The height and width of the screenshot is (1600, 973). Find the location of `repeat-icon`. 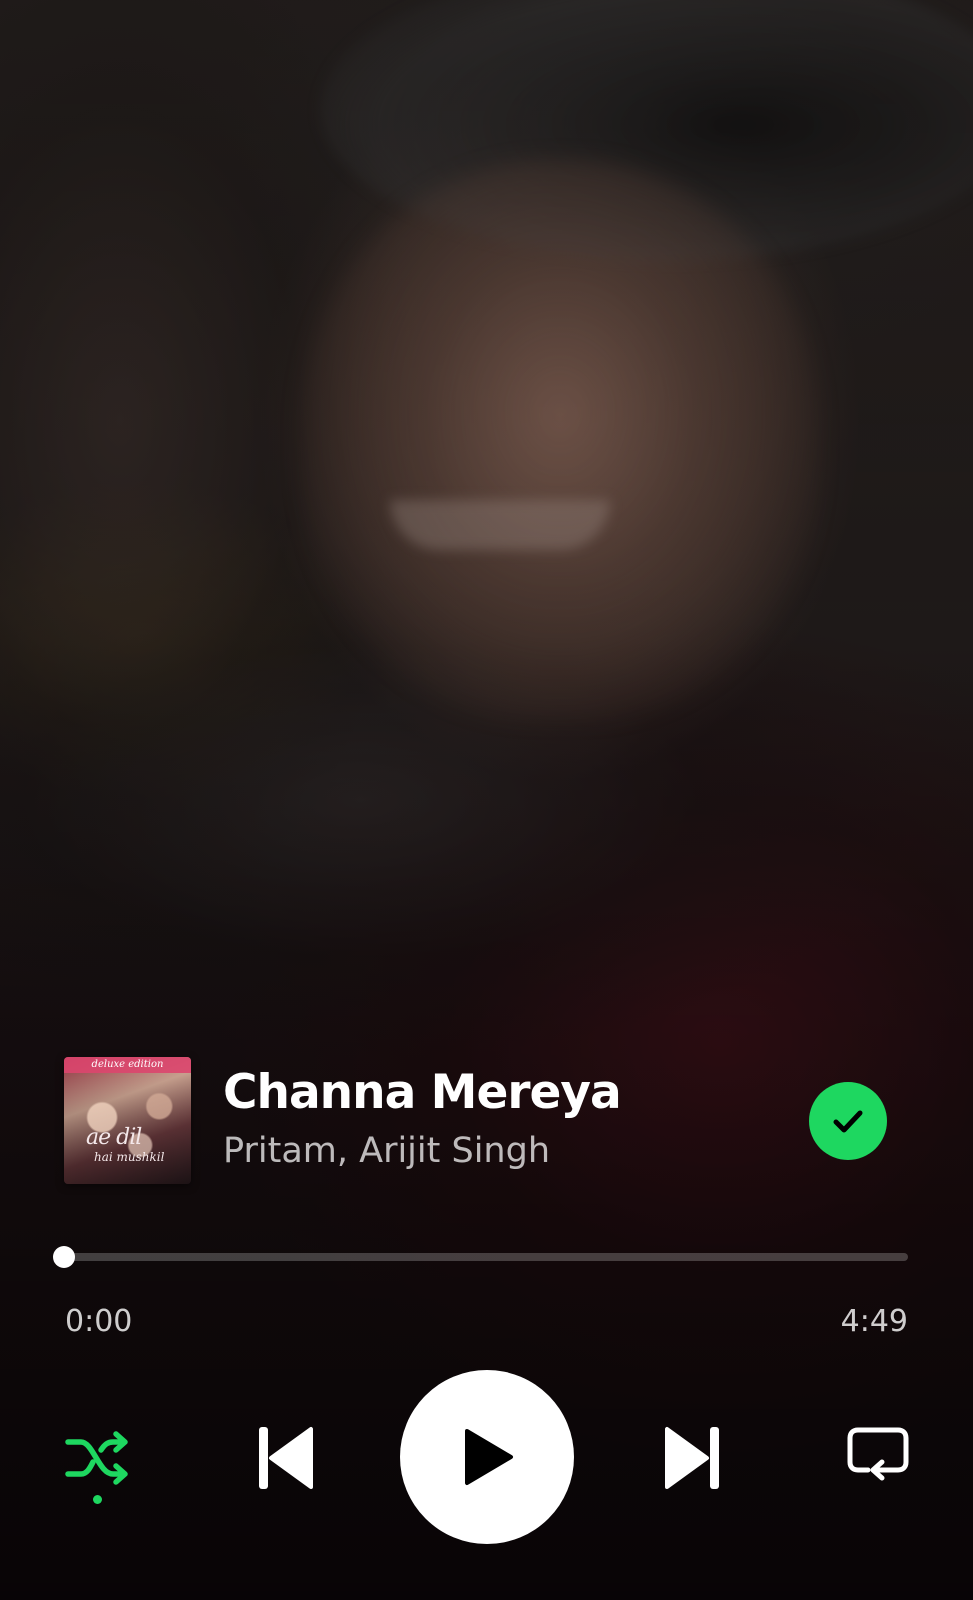

repeat-icon is located at coordinates (878, 1454).